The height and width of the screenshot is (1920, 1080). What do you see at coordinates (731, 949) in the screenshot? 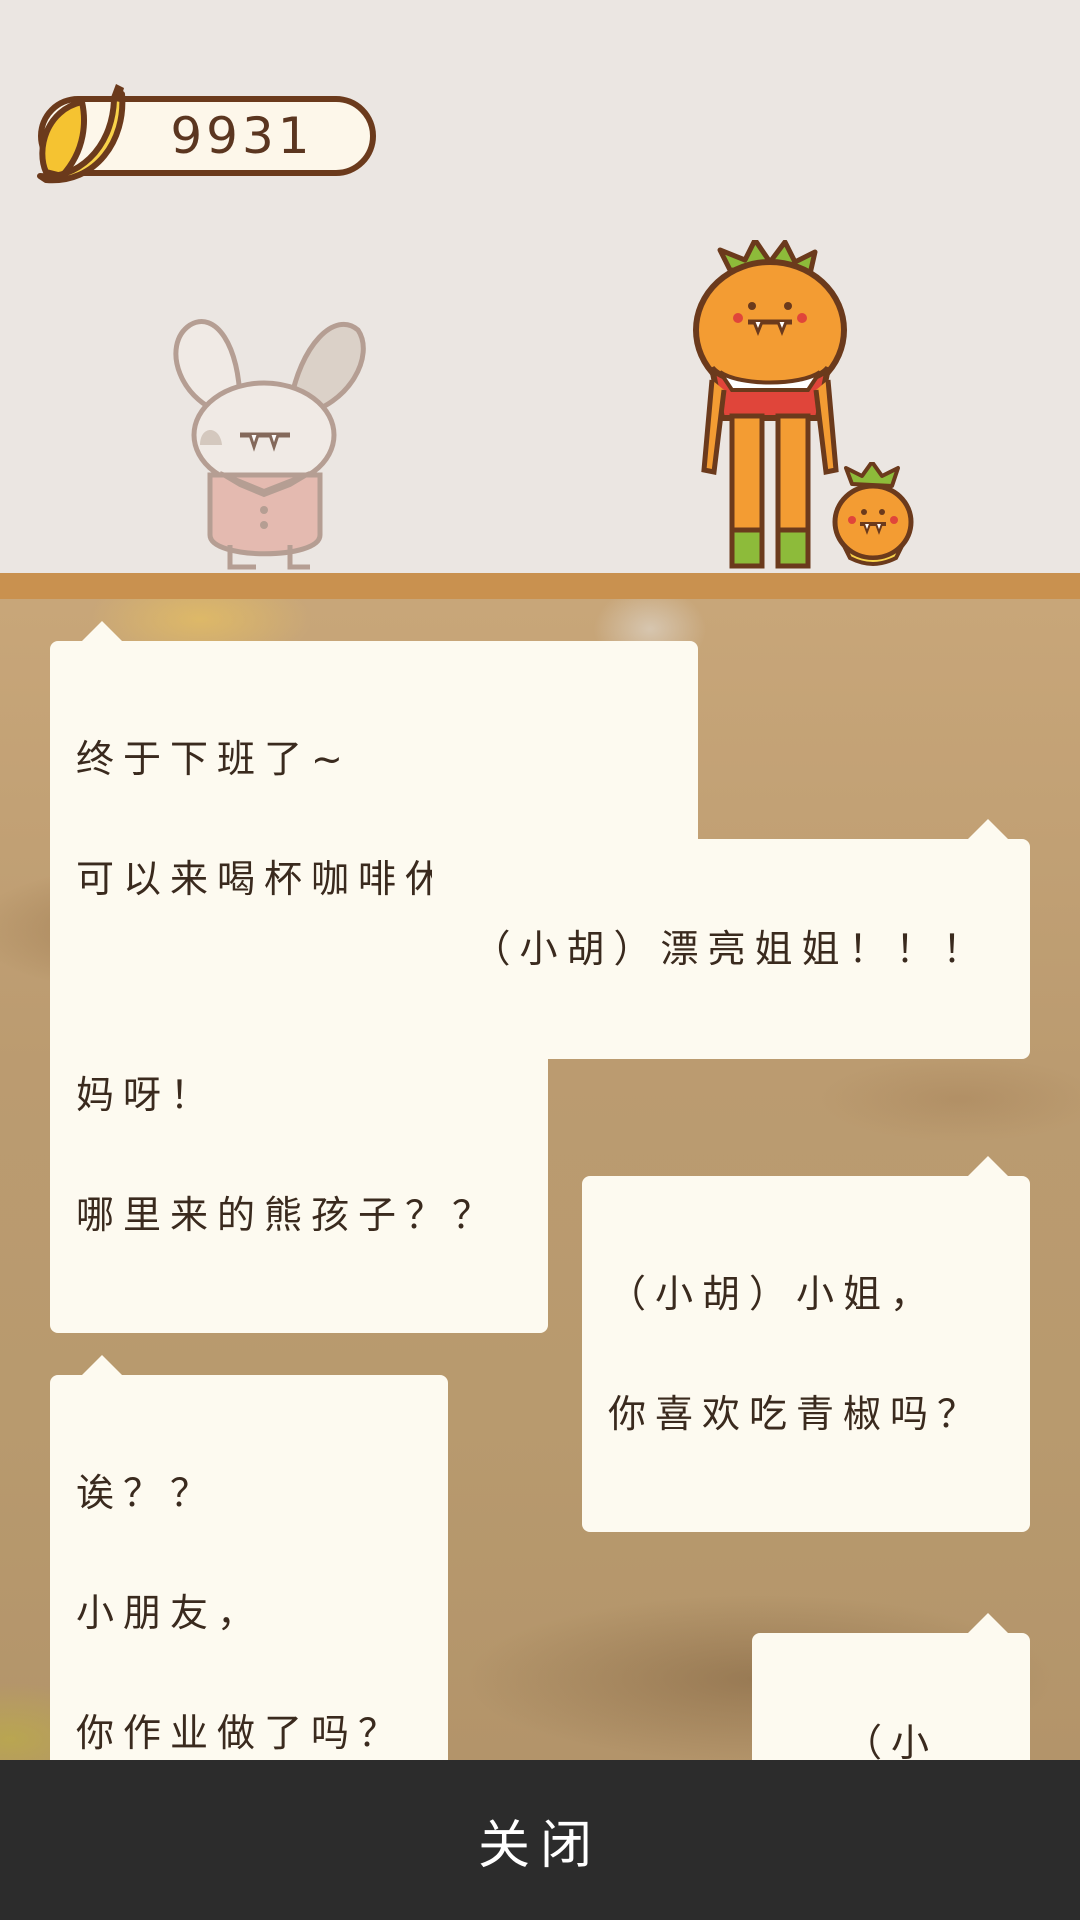
I see `dialogue-line: （小胡）漂亮姐姐！！！` at bounding box center [731, 949].